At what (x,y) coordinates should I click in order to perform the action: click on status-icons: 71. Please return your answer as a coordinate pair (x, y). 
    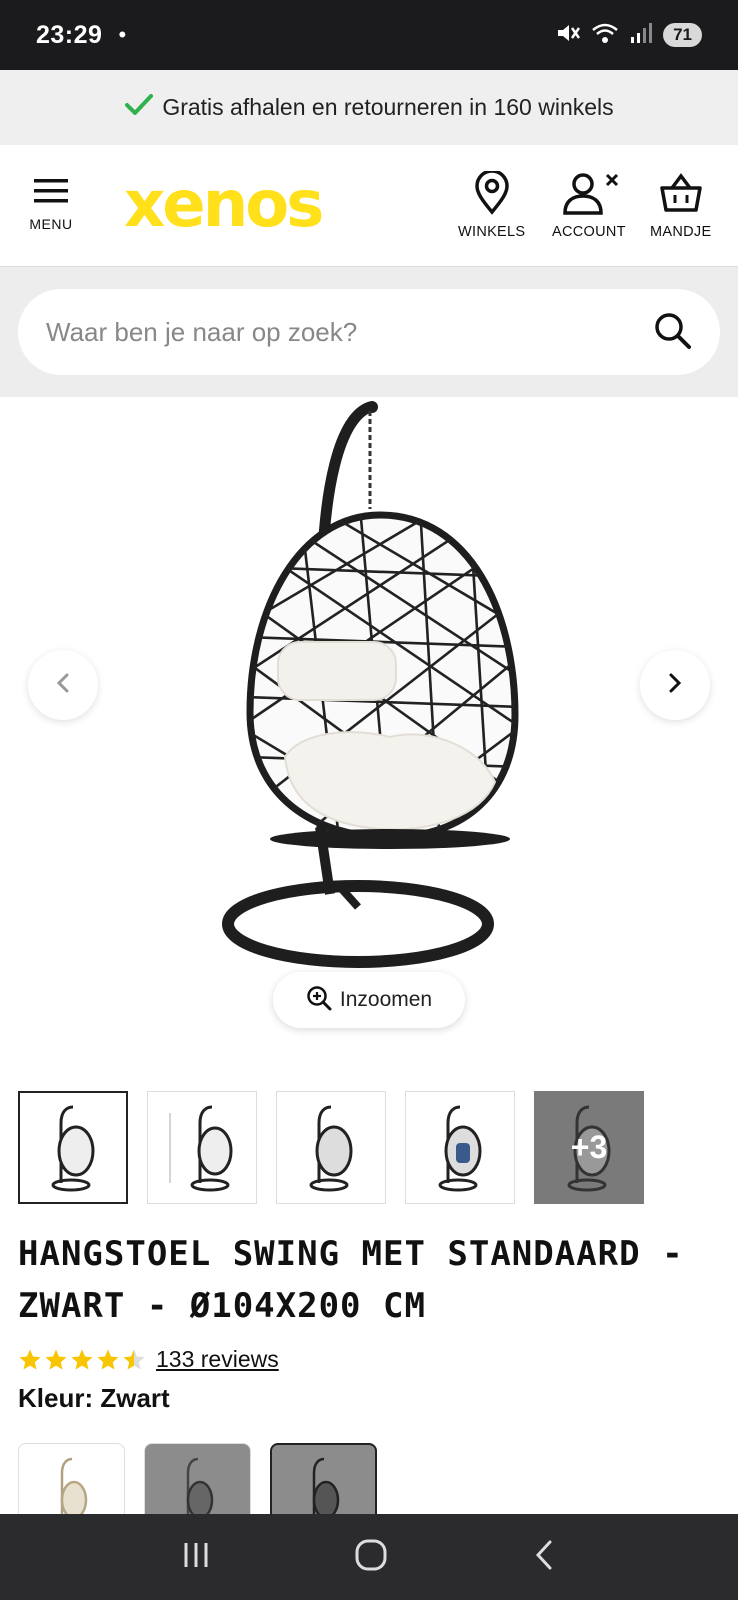
    Looking at the image, I should click on (628, 35).